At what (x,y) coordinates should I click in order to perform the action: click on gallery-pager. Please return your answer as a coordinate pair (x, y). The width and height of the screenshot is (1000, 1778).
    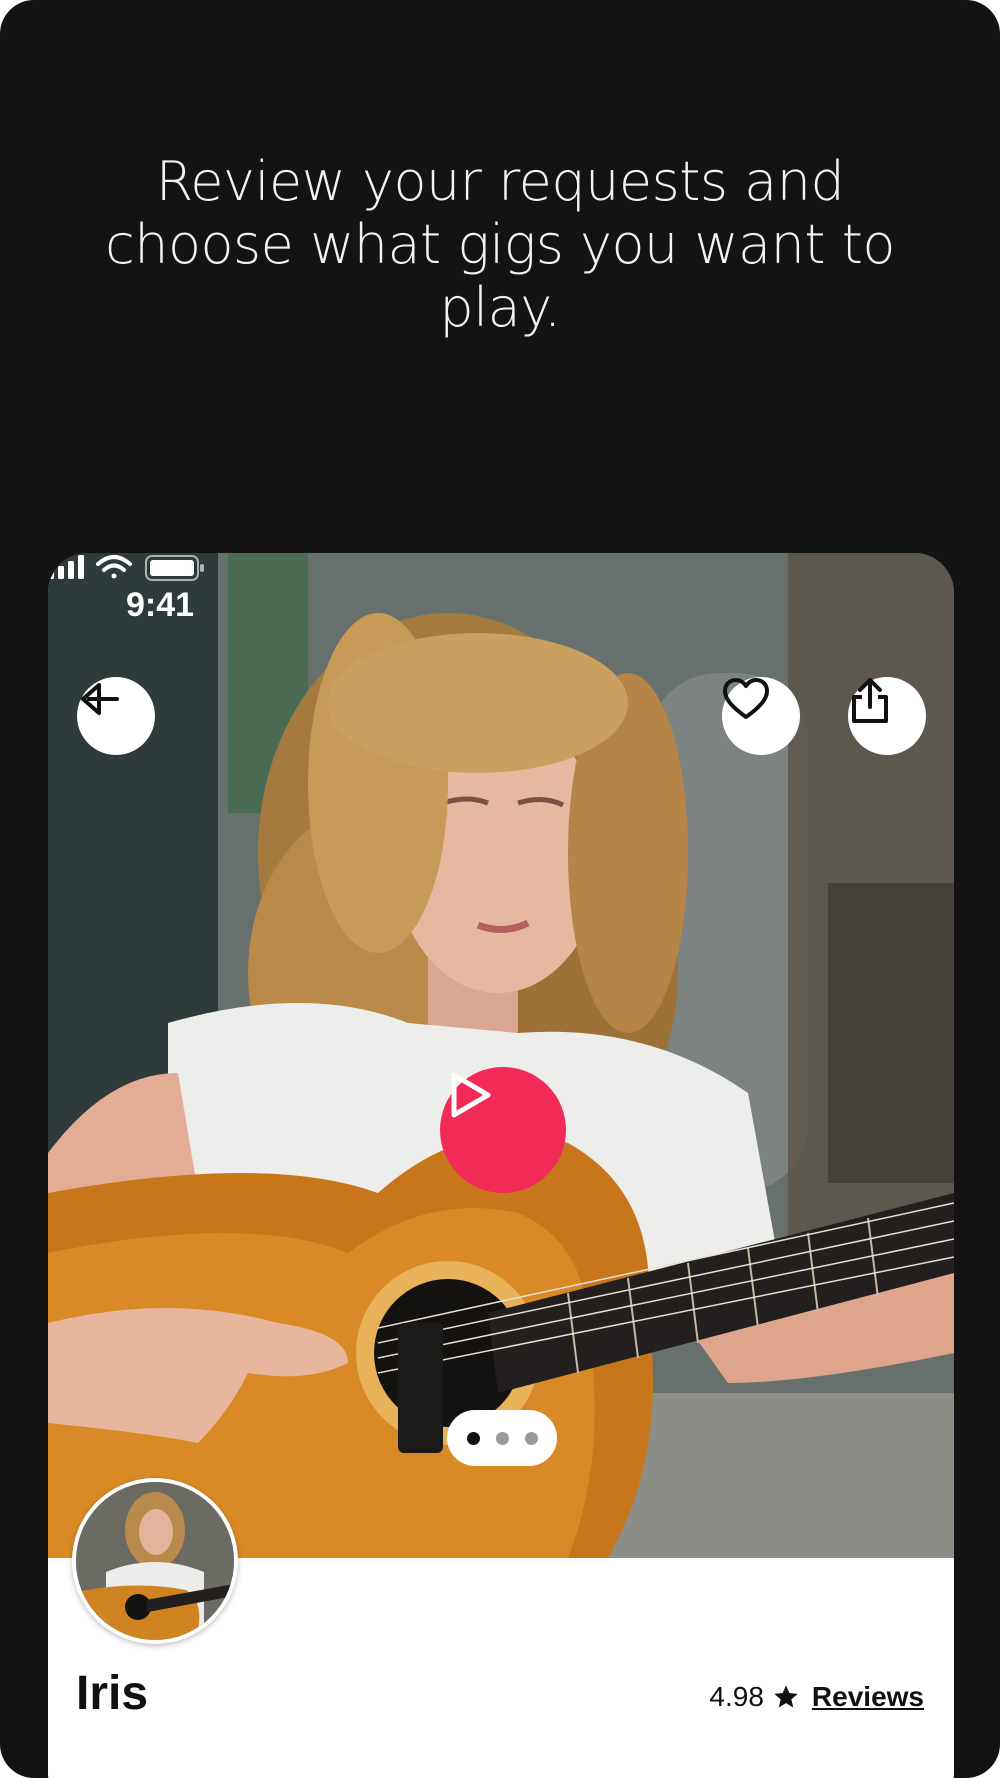
    Looking at the image, I should click on (502, 1438).